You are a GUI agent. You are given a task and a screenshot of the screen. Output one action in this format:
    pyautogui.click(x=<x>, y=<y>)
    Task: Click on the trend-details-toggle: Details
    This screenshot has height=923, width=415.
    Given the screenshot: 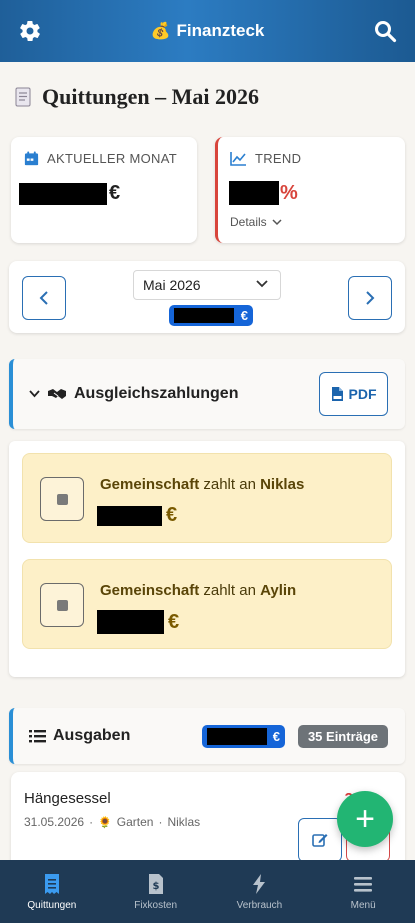 What is the action you would take?
    pyautogui.click(x=256, y=222)
    